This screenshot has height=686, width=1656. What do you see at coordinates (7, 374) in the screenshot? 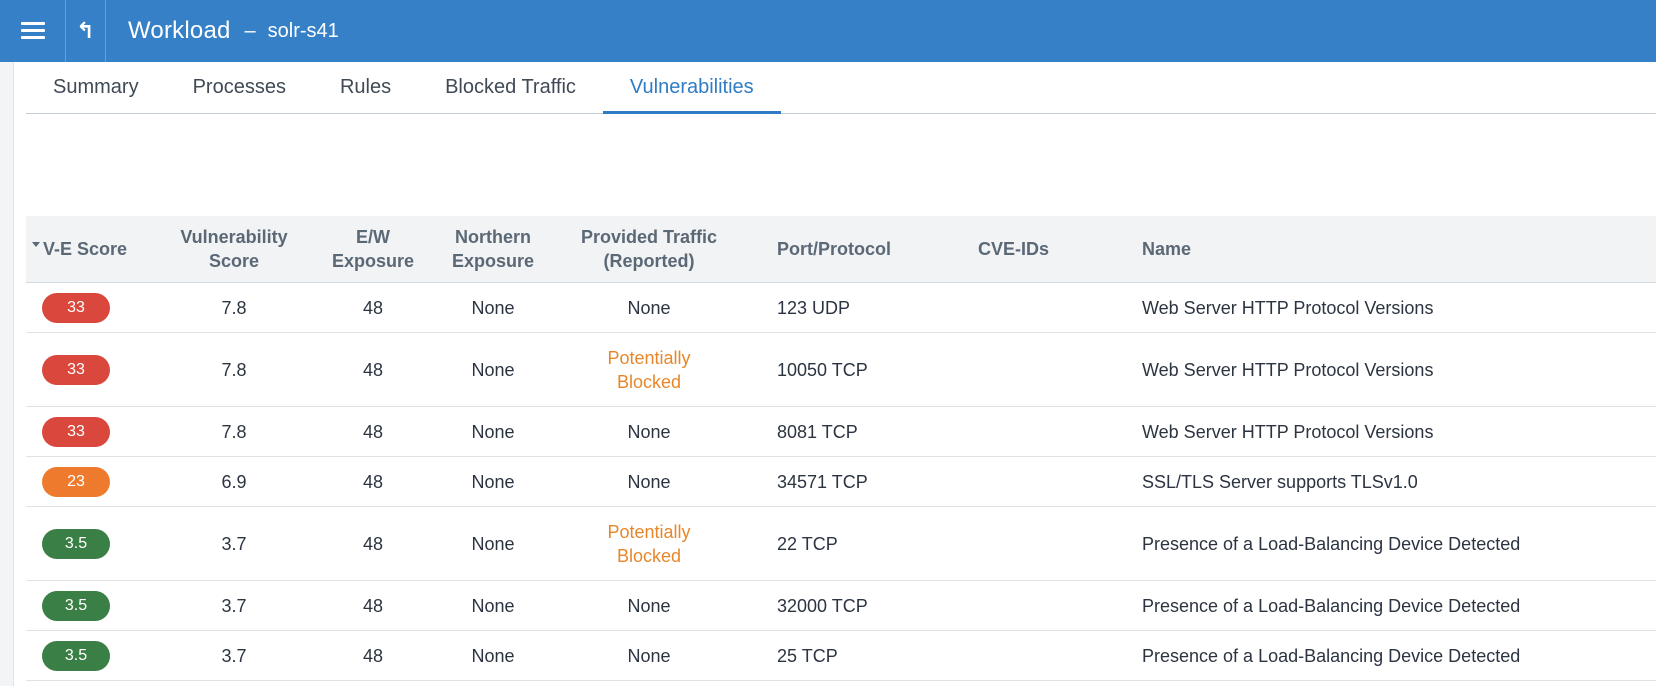
I see `left-gutter` at bounding box center [7, 374].